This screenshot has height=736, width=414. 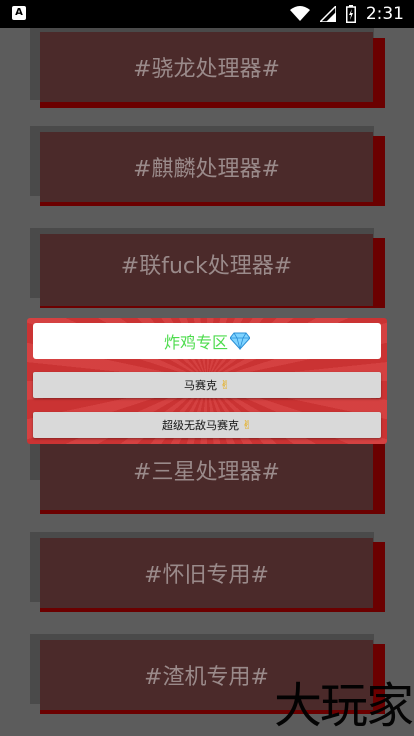 I want to click on list-item-label: #怀旧专用#, so click(x=206, y=573).